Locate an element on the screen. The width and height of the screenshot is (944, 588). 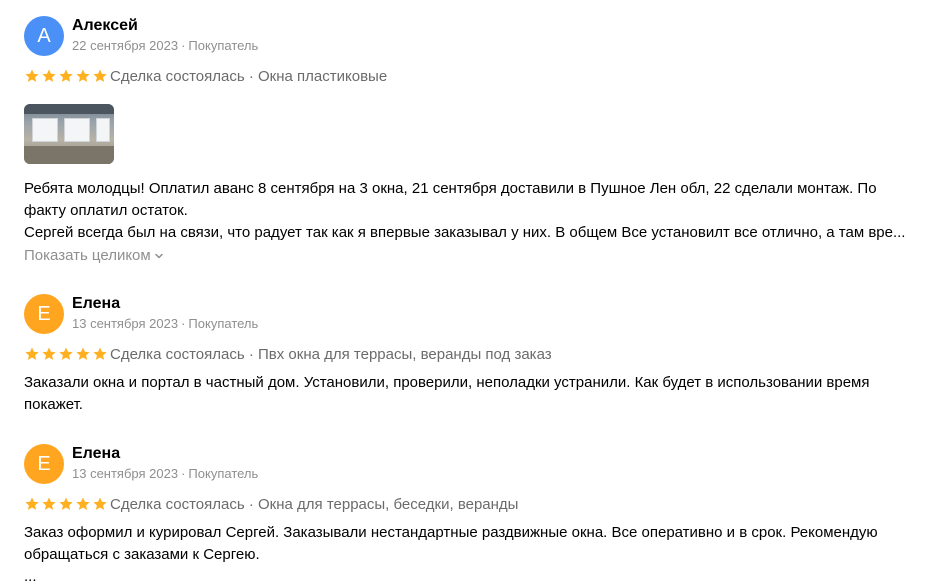
review-text-line: покажет. is located at coordinates (53, 404).